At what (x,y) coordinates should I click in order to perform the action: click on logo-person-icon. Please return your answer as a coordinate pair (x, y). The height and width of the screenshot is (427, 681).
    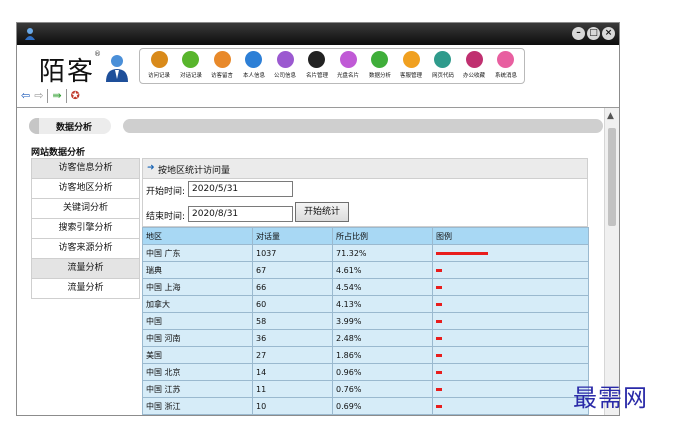
    Looking at the image, I should click on (117, 68).